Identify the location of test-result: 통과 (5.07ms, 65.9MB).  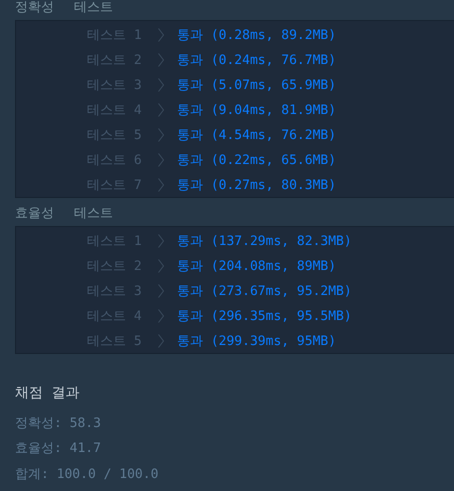
(256, 85).